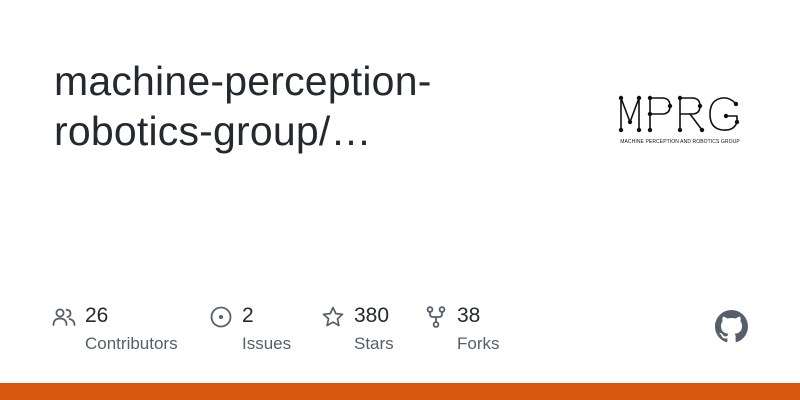  What do you see at coordinates (97, 315) in the screenshot?
I see `contributors-count: 26` at bounding box center [97, 315].